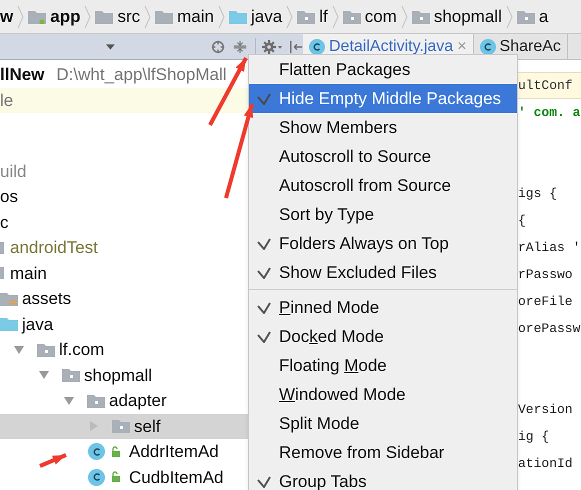  I want to click on menu-item: Show Members, so click(383, 127).